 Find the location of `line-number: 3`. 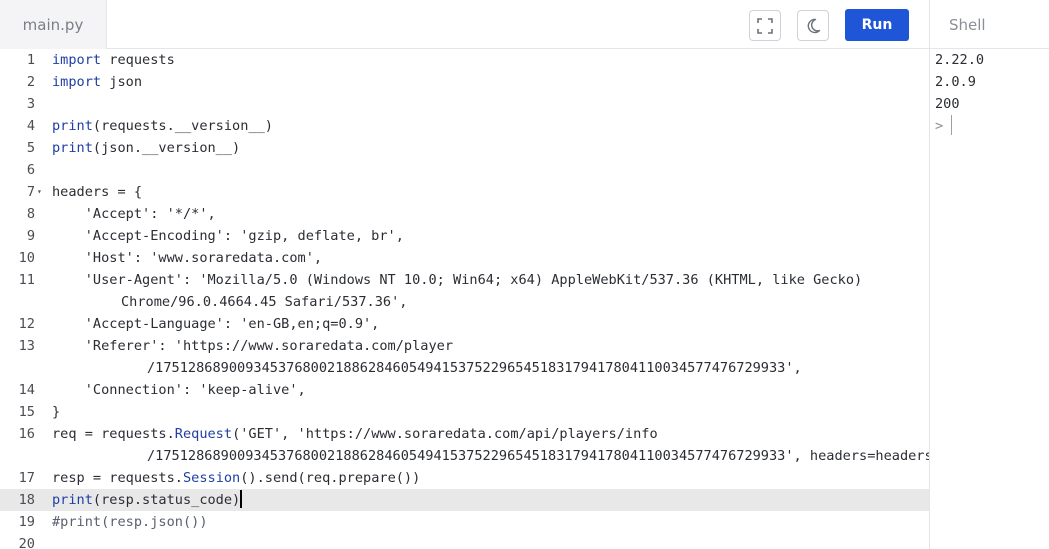

line-number: 3 is located at coordinates (30, 104).